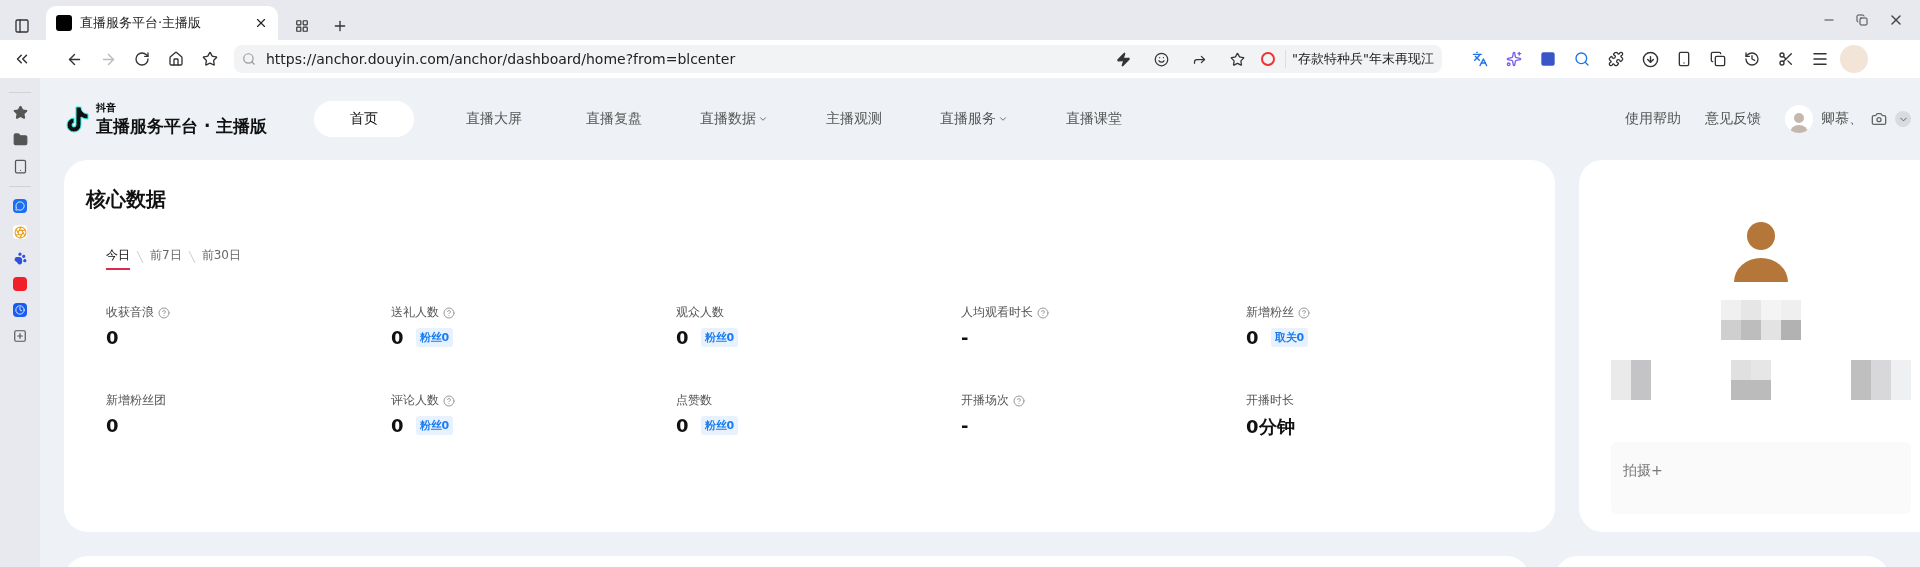 The height and width of the screenshot is (567, 1920). I want to click on metric-label: 开播时长, so click(1270, 400).